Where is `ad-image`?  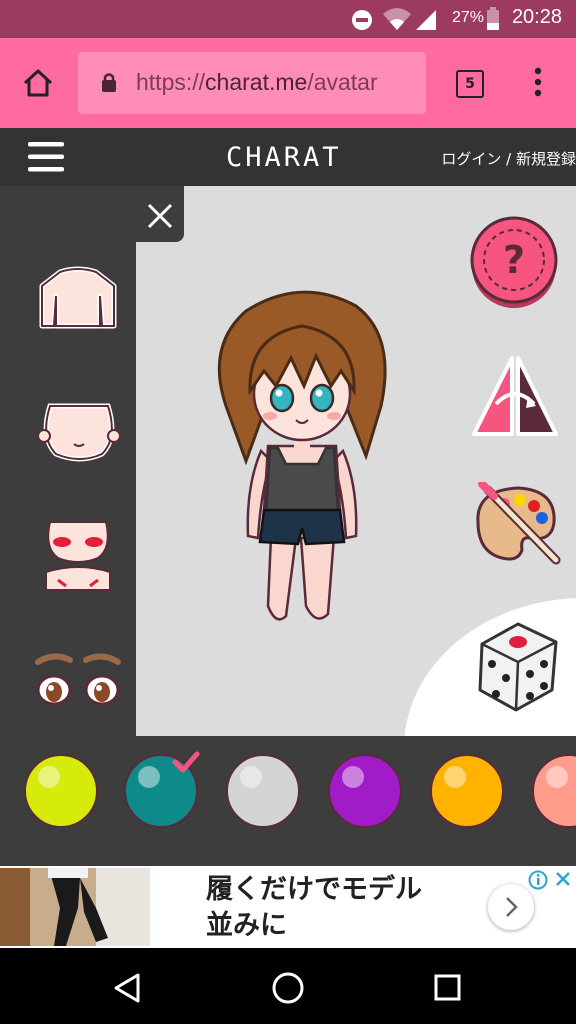 ad-image is located at coordinates (75, 907).